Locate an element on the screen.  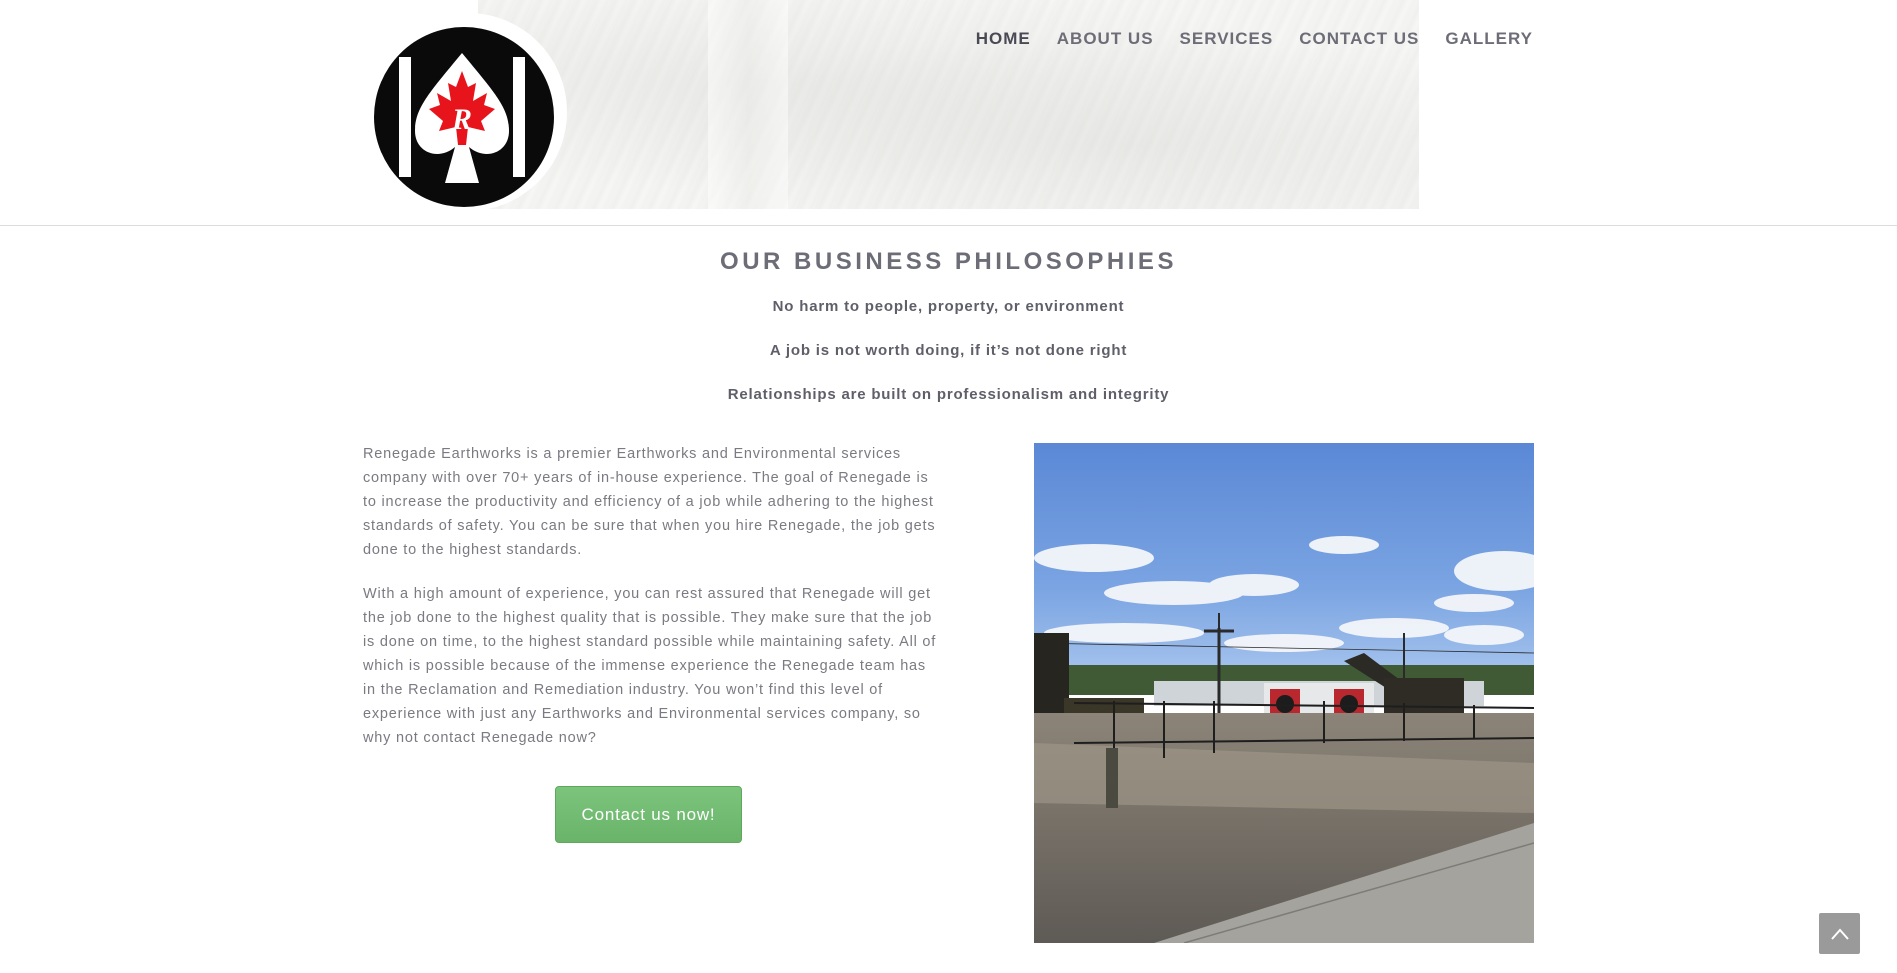
spade-maple-leaf-logo-icon: R is located at coordinates (464, 117).